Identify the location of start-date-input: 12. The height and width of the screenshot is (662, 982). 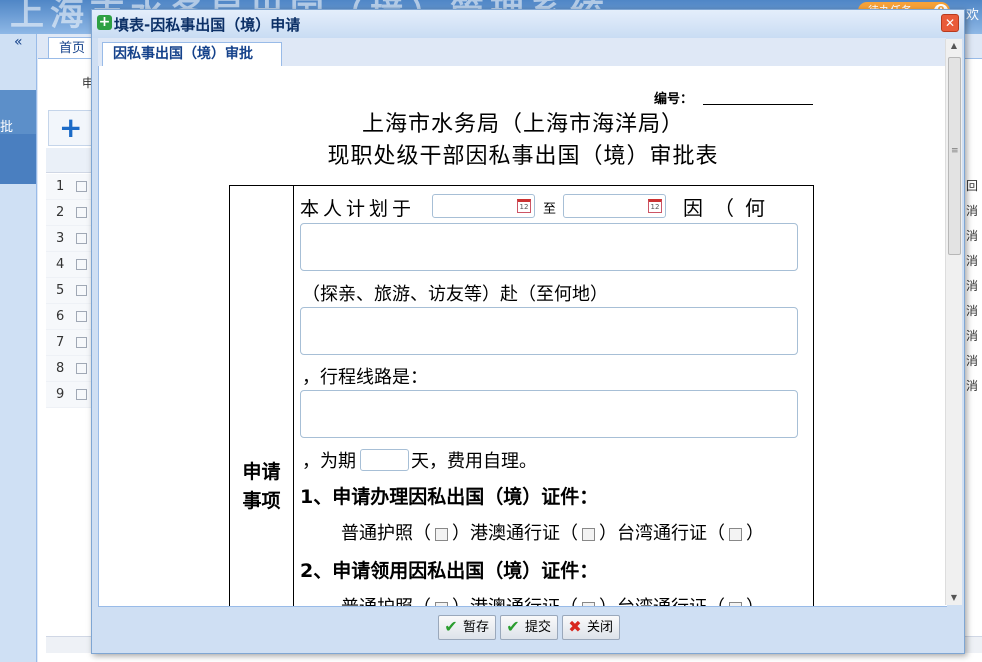
(483, 206).